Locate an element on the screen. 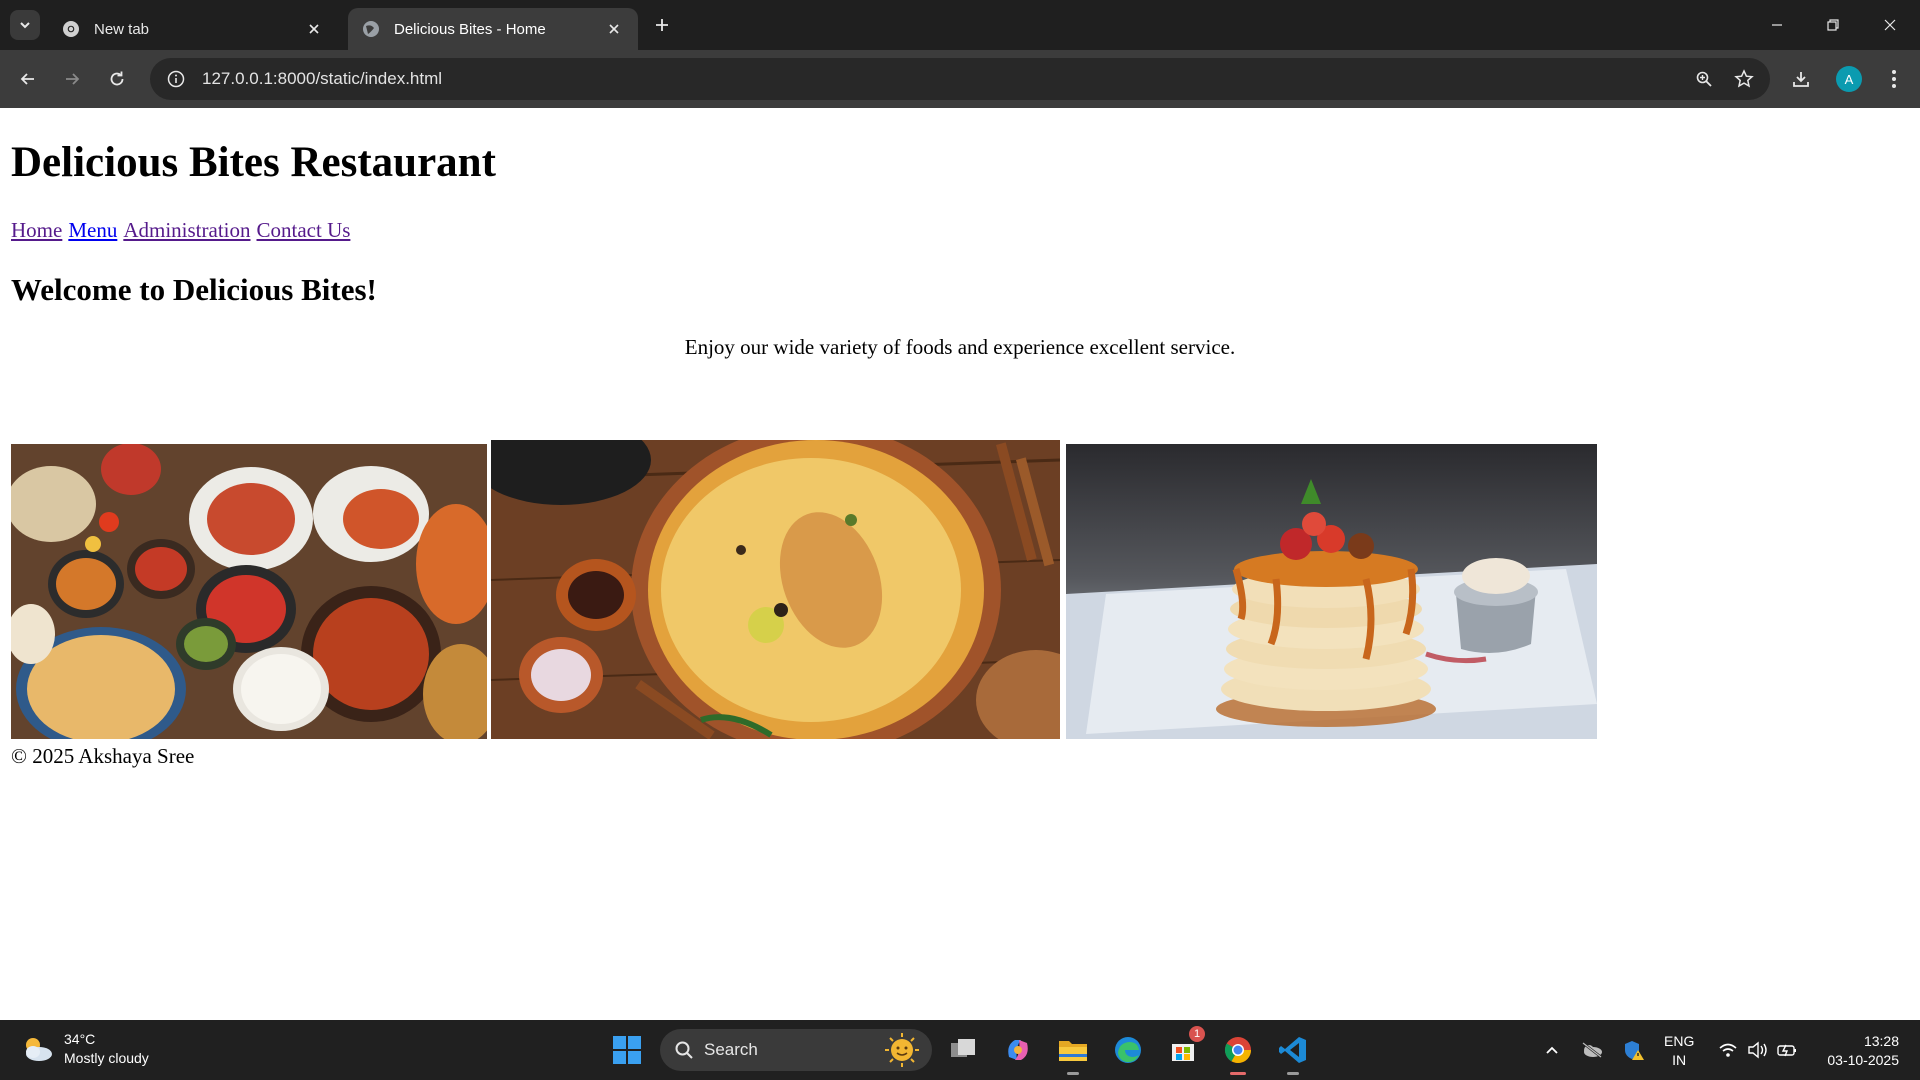  tab-title: New tab is located at coordinates (122, 29).